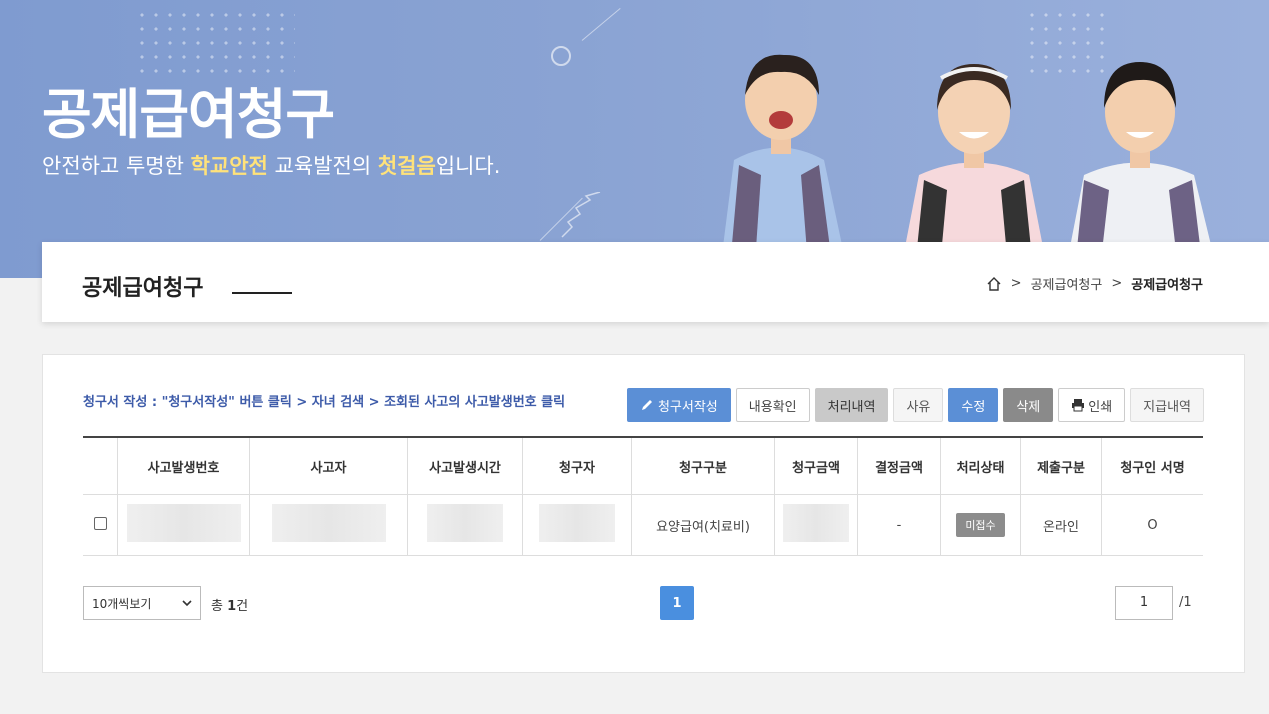 Image resolution: width=1269 pixels, height=714 pixels. I want to click on row-checkbox-cell, so click(100, 525).